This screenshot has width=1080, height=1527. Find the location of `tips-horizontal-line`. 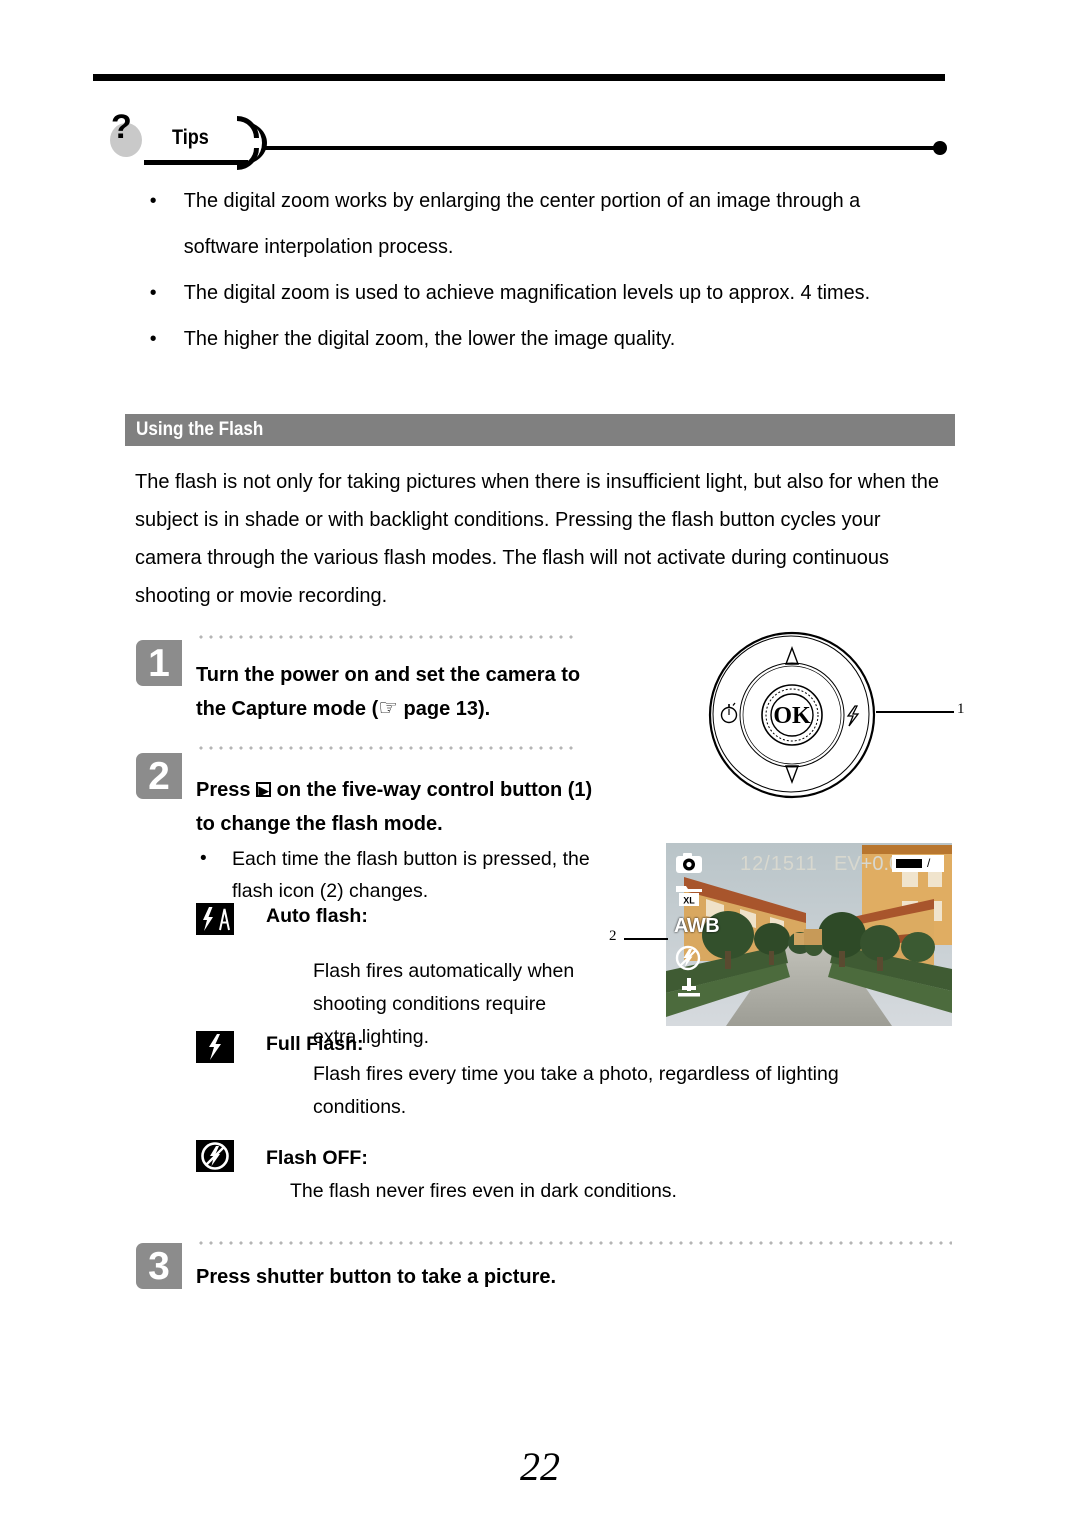

tips-horizontal-line is located at coordinates (601, 148).